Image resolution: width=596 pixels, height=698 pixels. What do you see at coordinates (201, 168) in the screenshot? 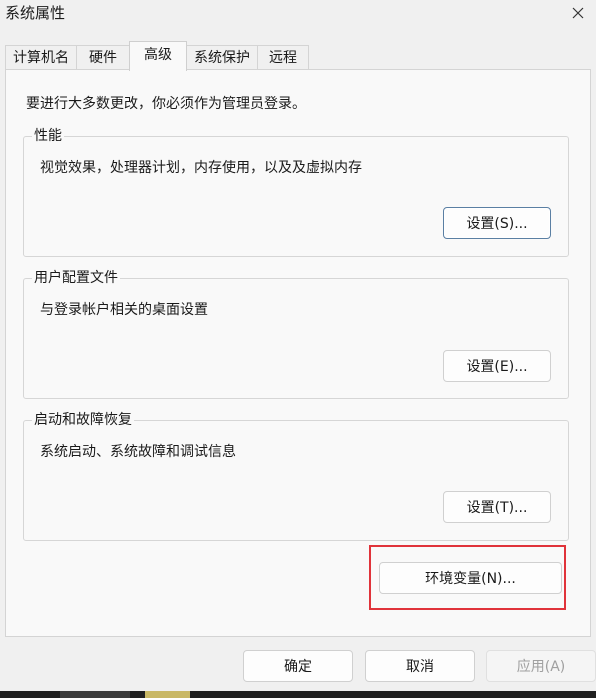
I see `performance-description: 视觉效果，处理器计划，内存使用，以及及虚拟内存` at bounding box center [201, 168].